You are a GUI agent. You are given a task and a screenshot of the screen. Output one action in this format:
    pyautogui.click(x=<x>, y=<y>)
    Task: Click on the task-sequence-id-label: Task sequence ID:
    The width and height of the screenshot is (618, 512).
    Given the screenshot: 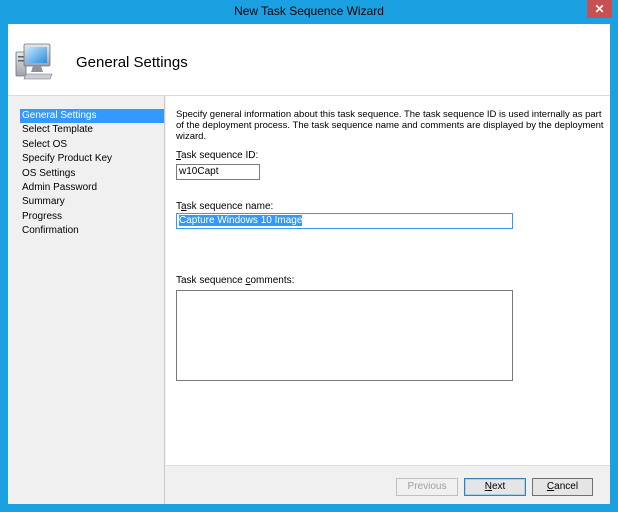 What is the action you would take?
    pyautogui.click(x=217, y=155)
    